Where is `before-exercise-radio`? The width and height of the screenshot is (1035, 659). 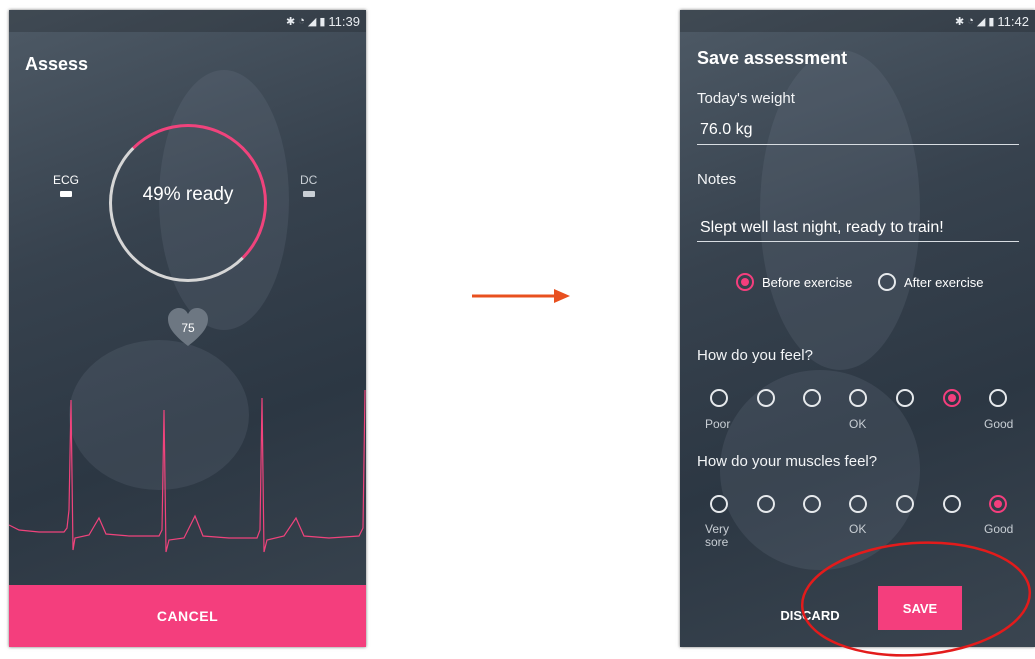
before-exercise-radio is located at coordinates (745, 282).